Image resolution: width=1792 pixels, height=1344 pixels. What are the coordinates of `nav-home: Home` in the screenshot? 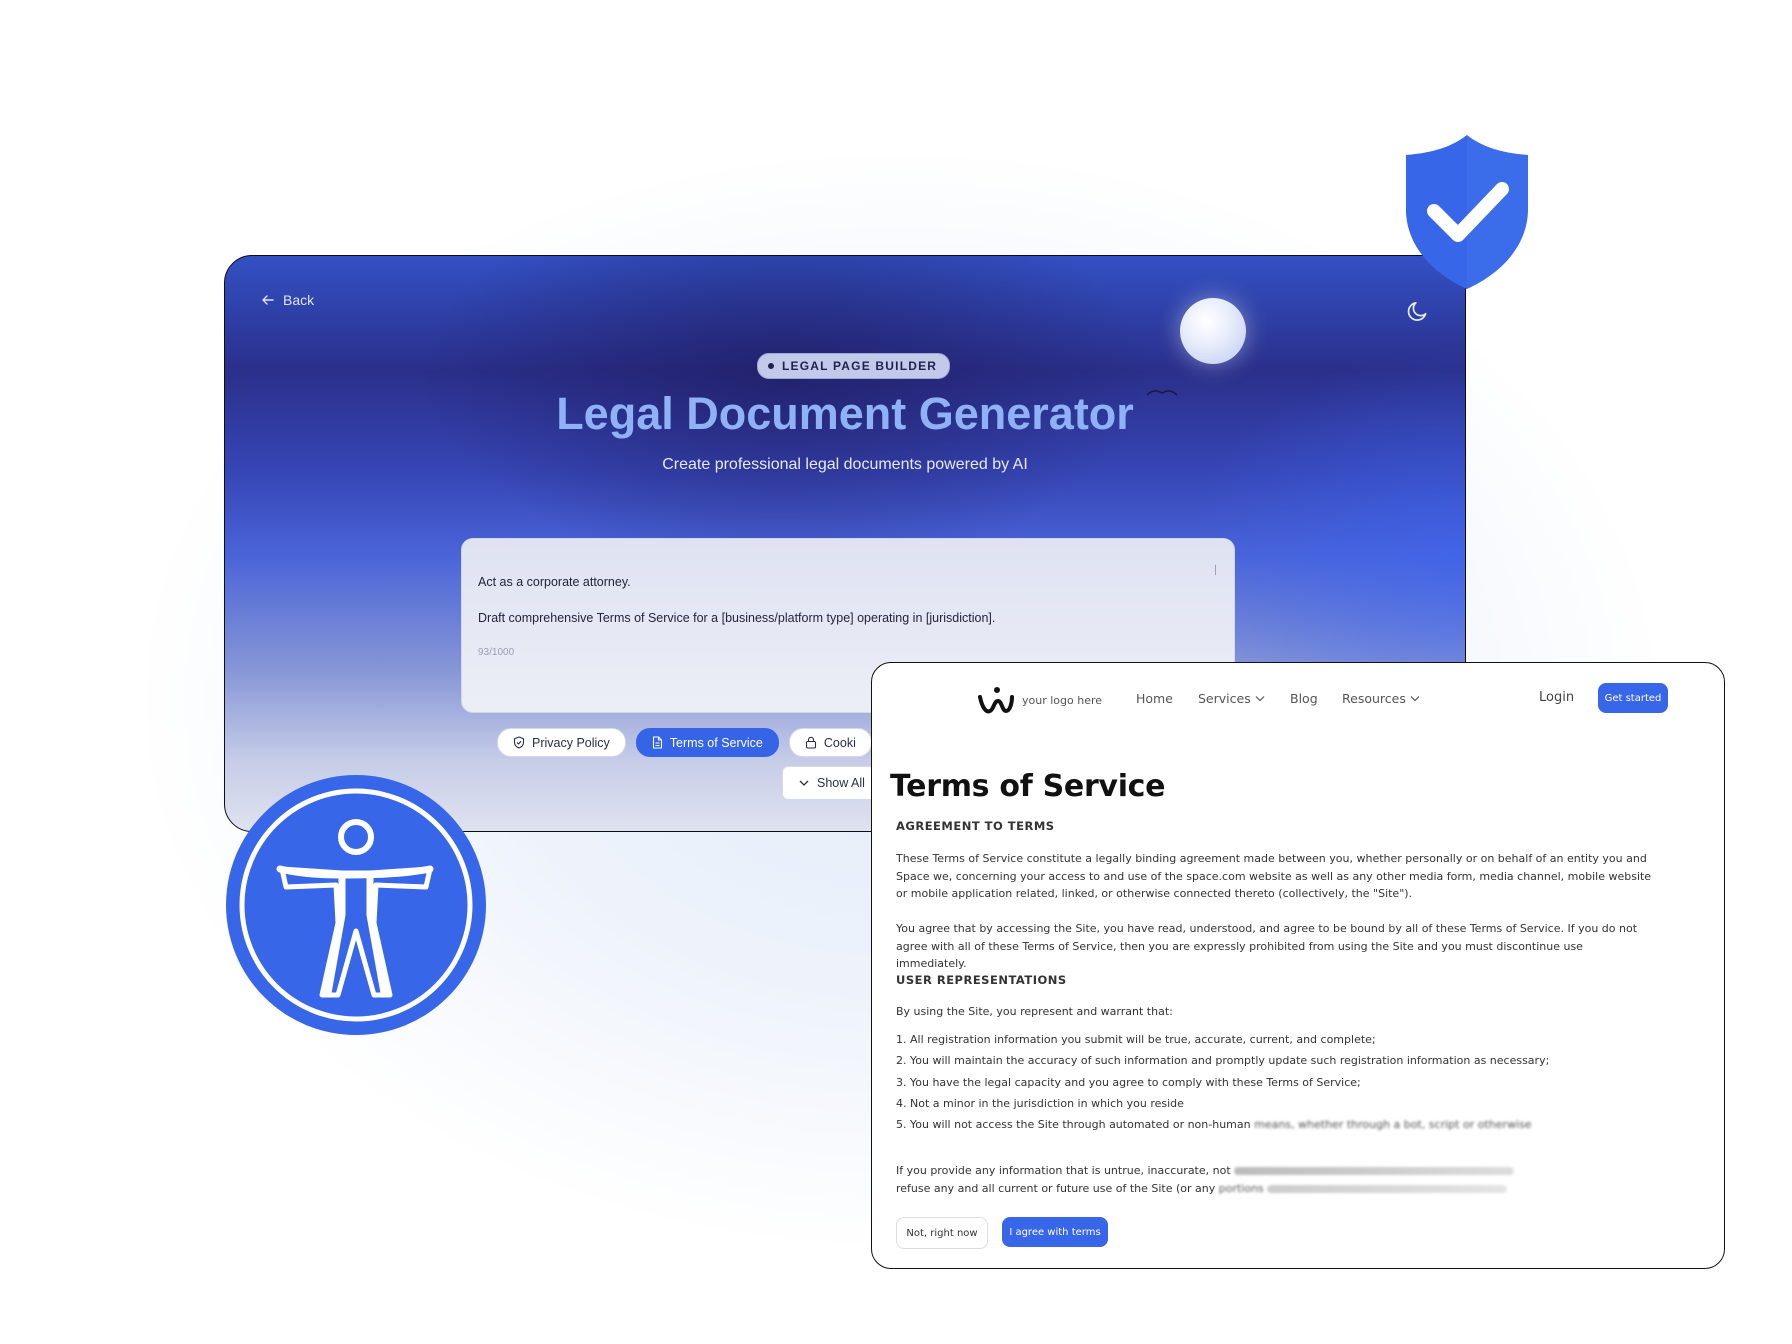 It's located at (1154, 698).